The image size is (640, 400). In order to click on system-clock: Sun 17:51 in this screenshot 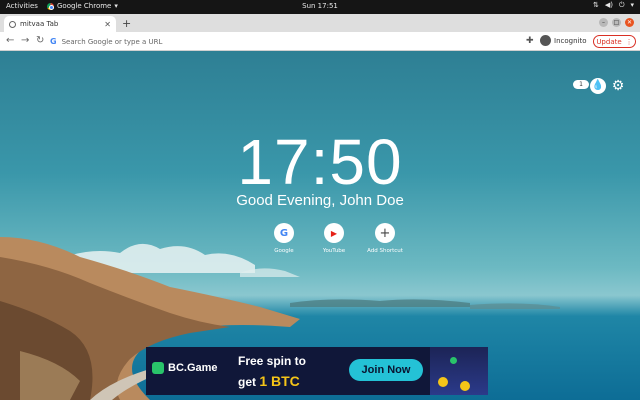, I will do `click(320, 6)`.